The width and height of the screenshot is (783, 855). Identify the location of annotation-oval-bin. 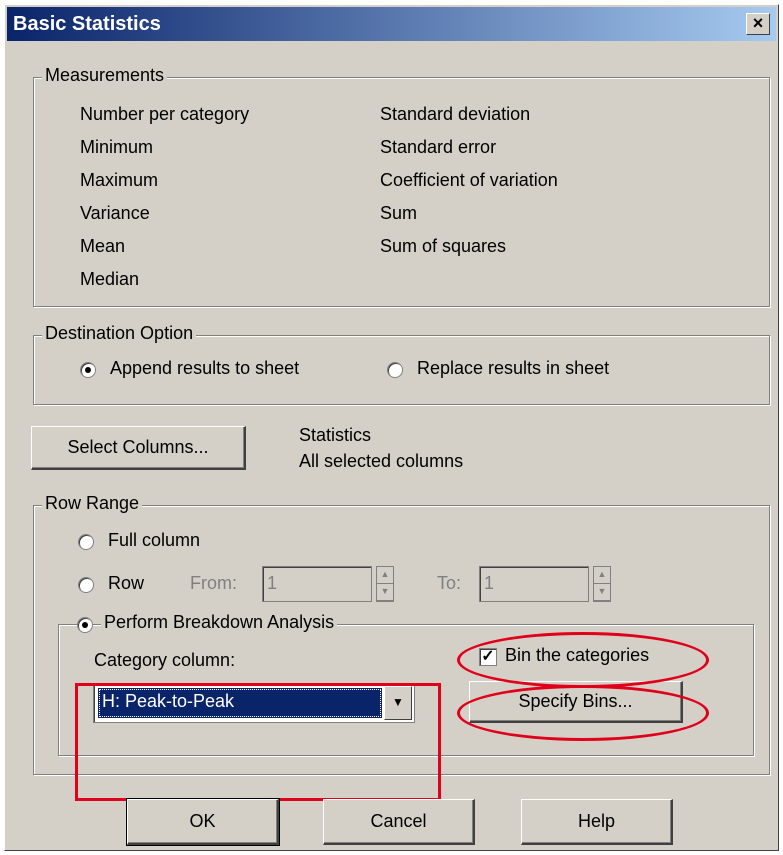
(583, 660).